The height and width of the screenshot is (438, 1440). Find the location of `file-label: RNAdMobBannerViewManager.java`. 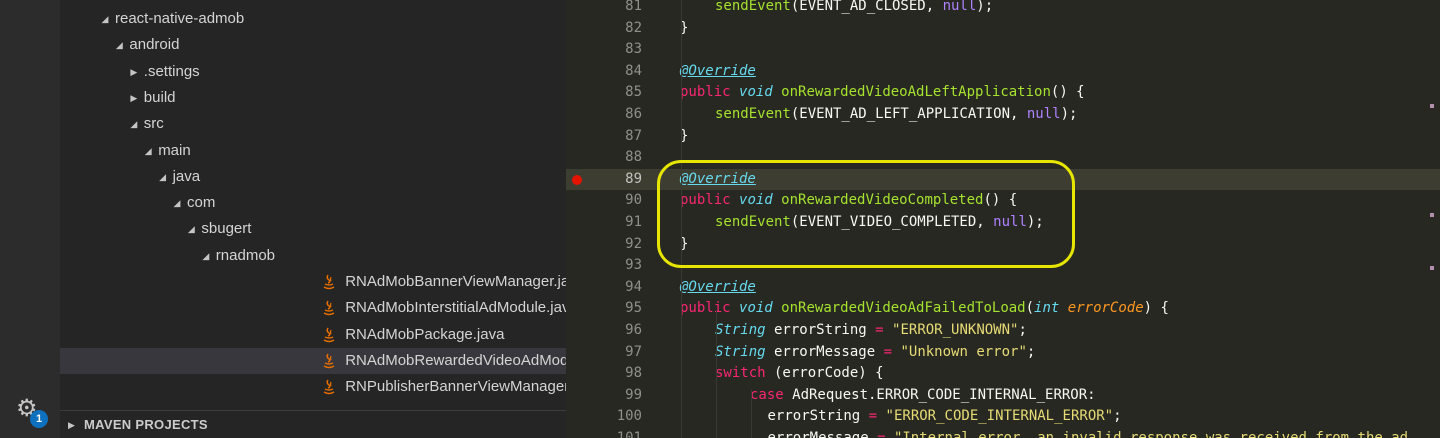

file-label: RNAdMobBannerViewManager.java is located at coordinates (455, 281).